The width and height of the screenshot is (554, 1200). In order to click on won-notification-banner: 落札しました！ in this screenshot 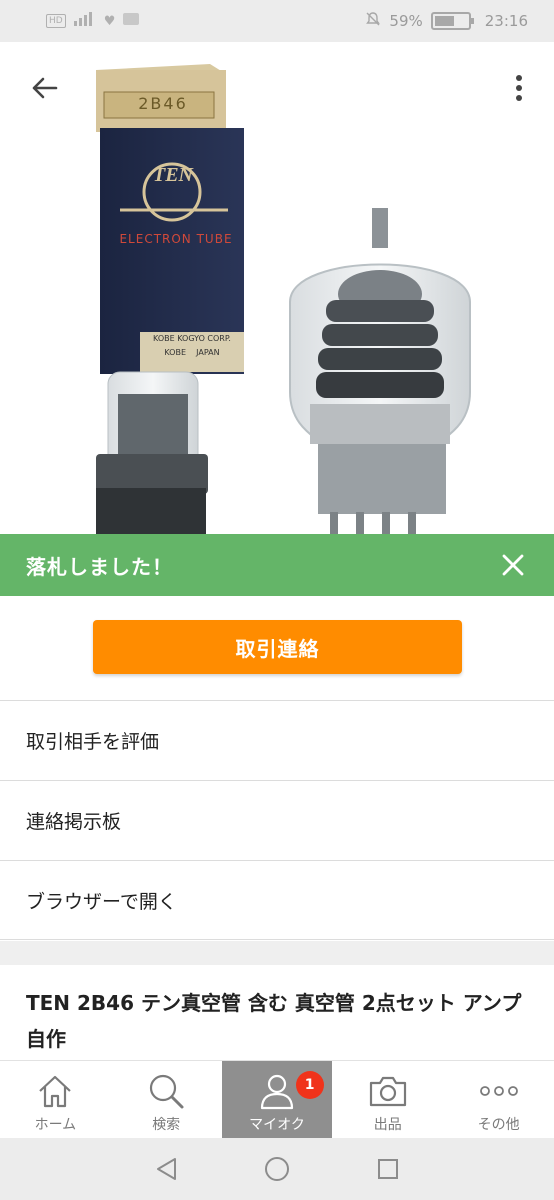, I will do `click(277, 565)`.